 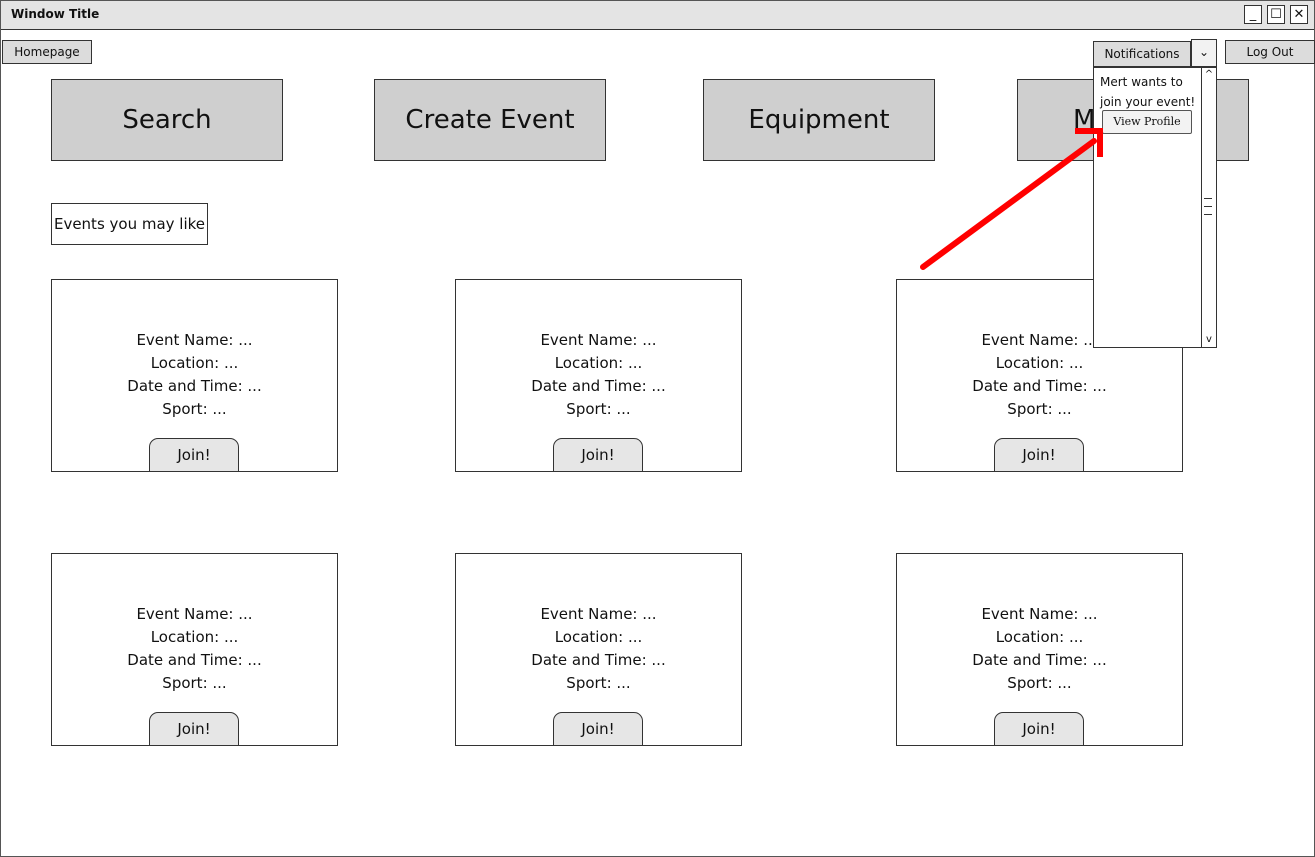 I want to click on notifications-dropdown-button: ⌄, so click(x=1204, y=53).